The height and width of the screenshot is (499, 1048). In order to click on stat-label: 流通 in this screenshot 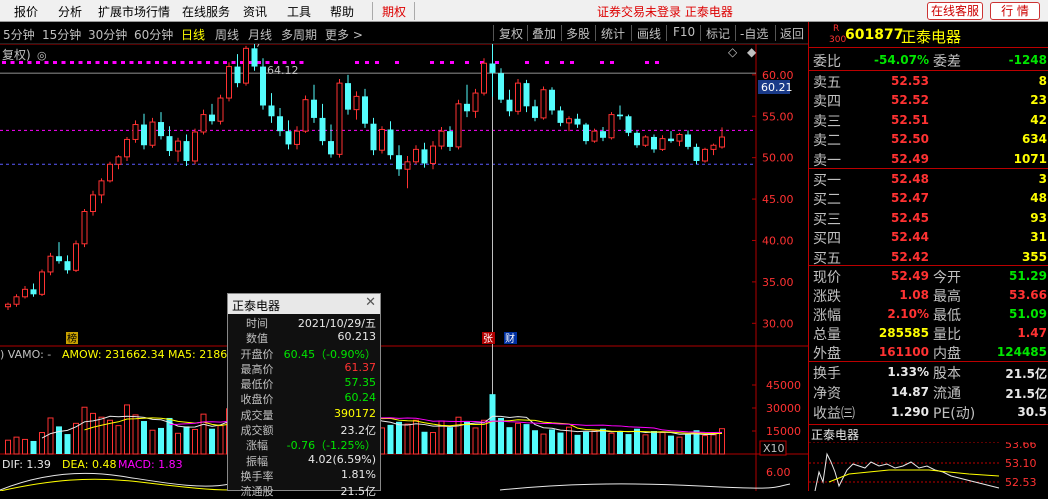, I will do `click(947, 394)`.